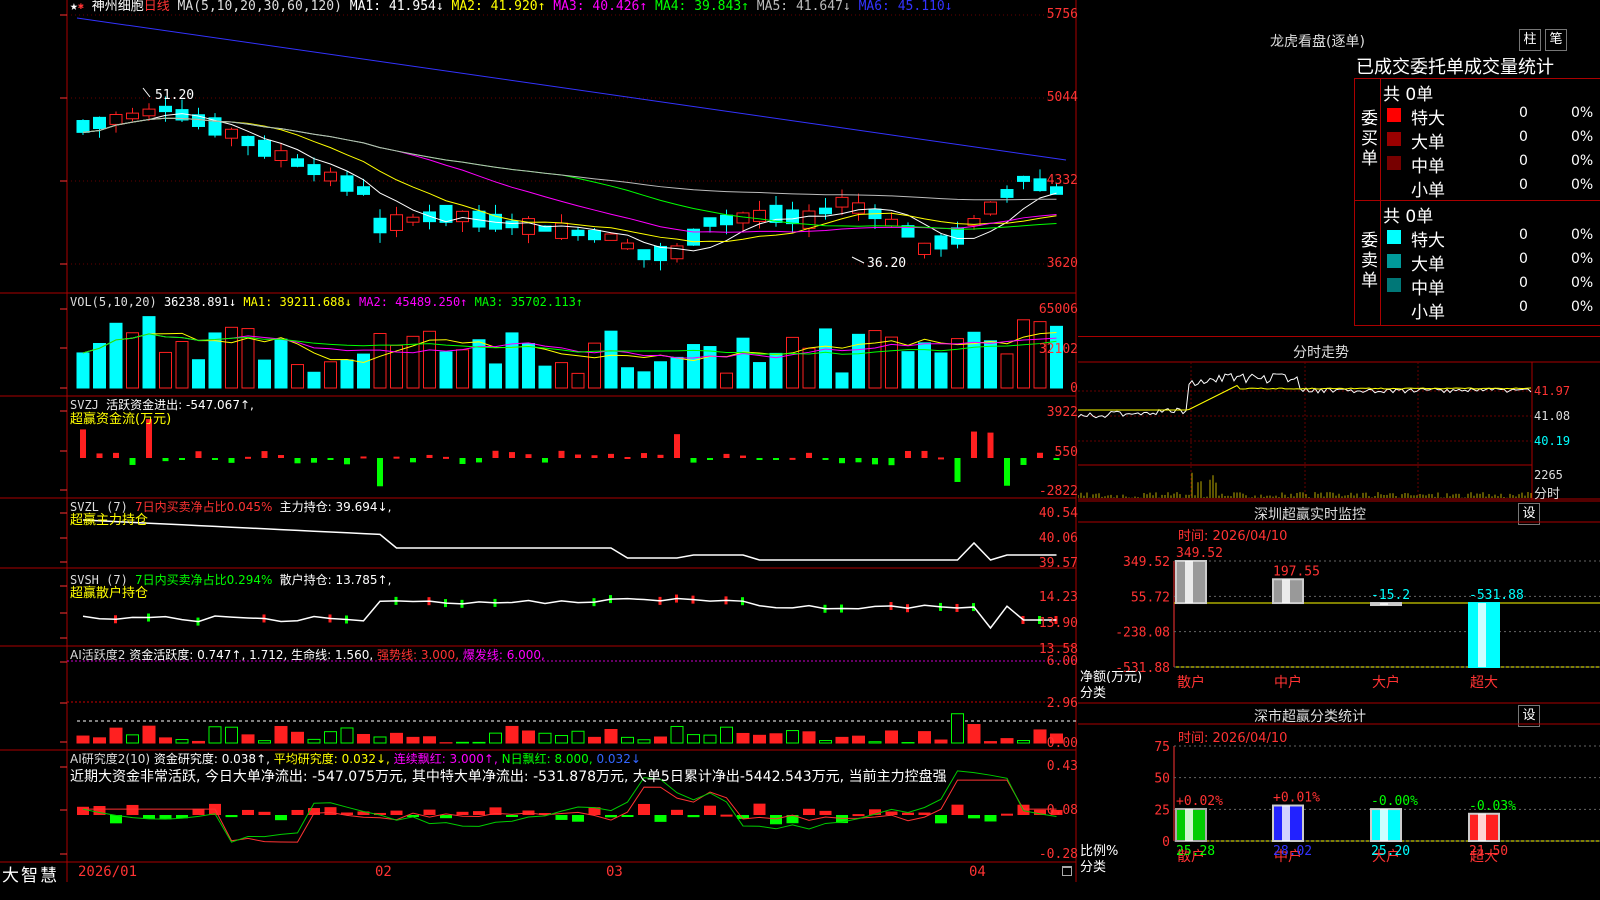 This screenshot has height=900, width=1600. Describe the element at coordinates (620, 7) in the screenshot. I see `ma-value: 40.426↑` at that location.